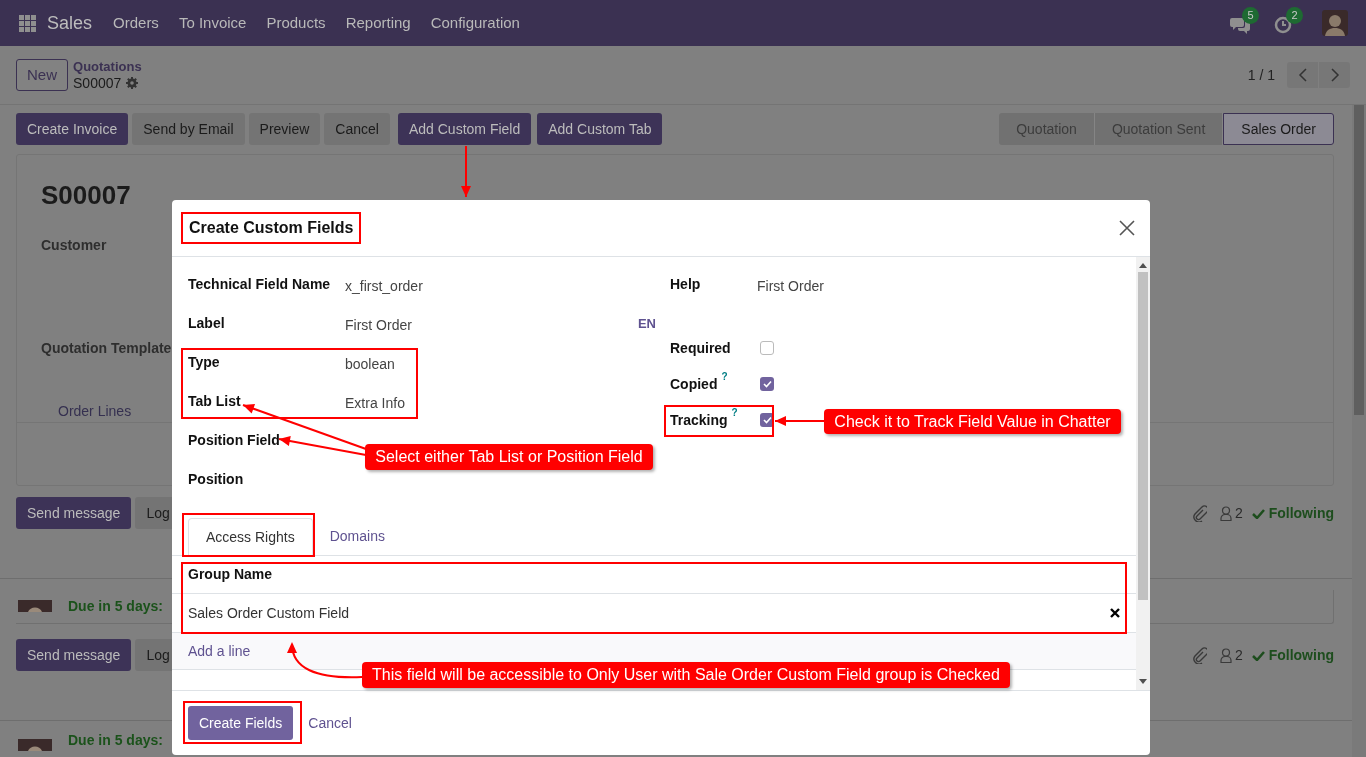 This screenshot has width=1366, height=757. I want to click on next-button, so click(1334, 75).